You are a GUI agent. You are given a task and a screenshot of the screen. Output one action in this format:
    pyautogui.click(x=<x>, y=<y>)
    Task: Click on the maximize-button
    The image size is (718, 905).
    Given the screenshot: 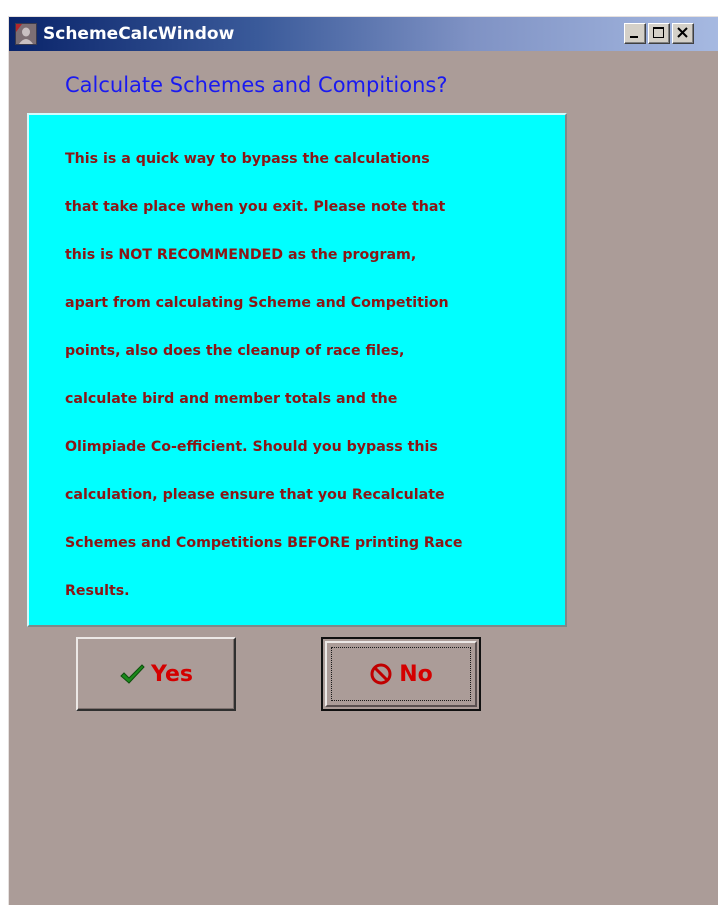 What is the action you would take?
    pyautogui.click(x=659, y=33)
    